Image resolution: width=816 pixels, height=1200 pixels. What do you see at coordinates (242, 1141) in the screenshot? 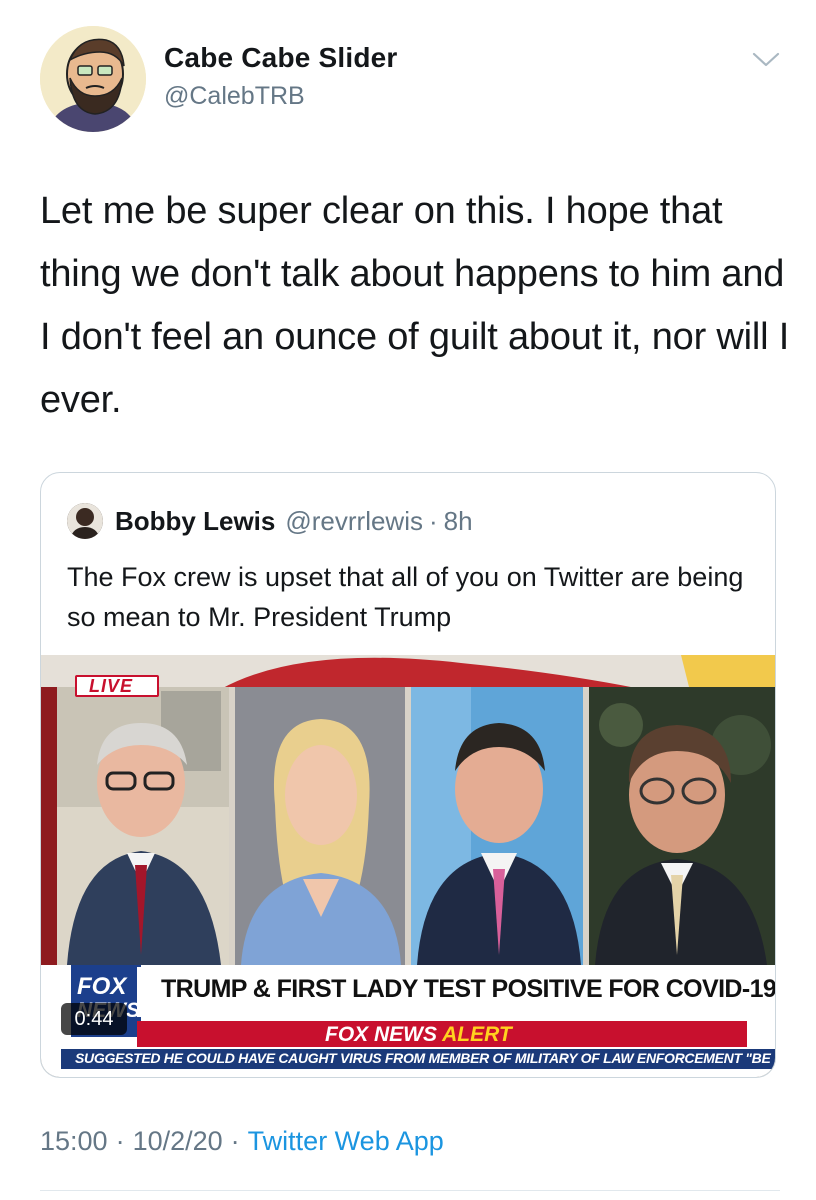
I see `tweet-metadata: 15:00 · 10/2/20 · Twitter Web App` at bounding box center [242, 1141].